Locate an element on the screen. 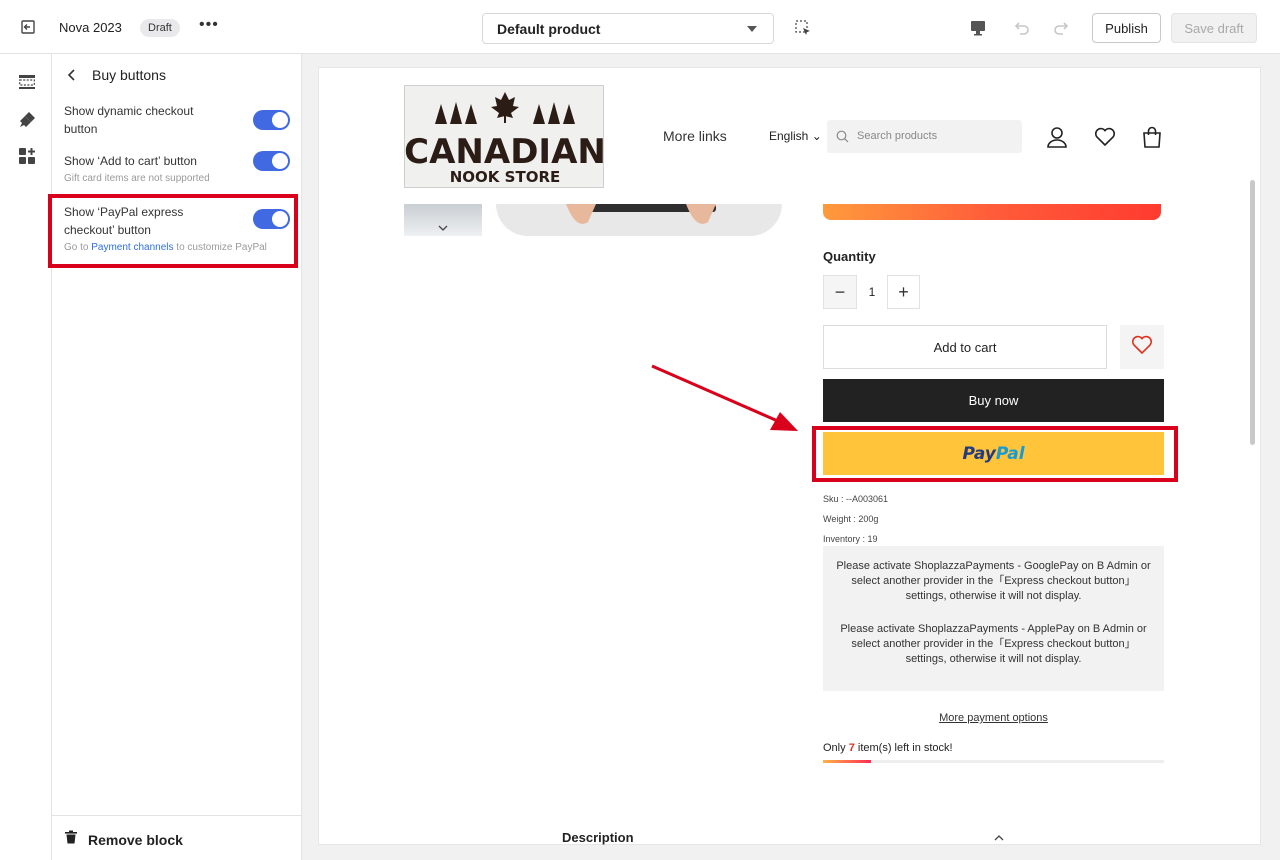  add-to-cart-button: Add to cart is located at coordinates (965, 347).